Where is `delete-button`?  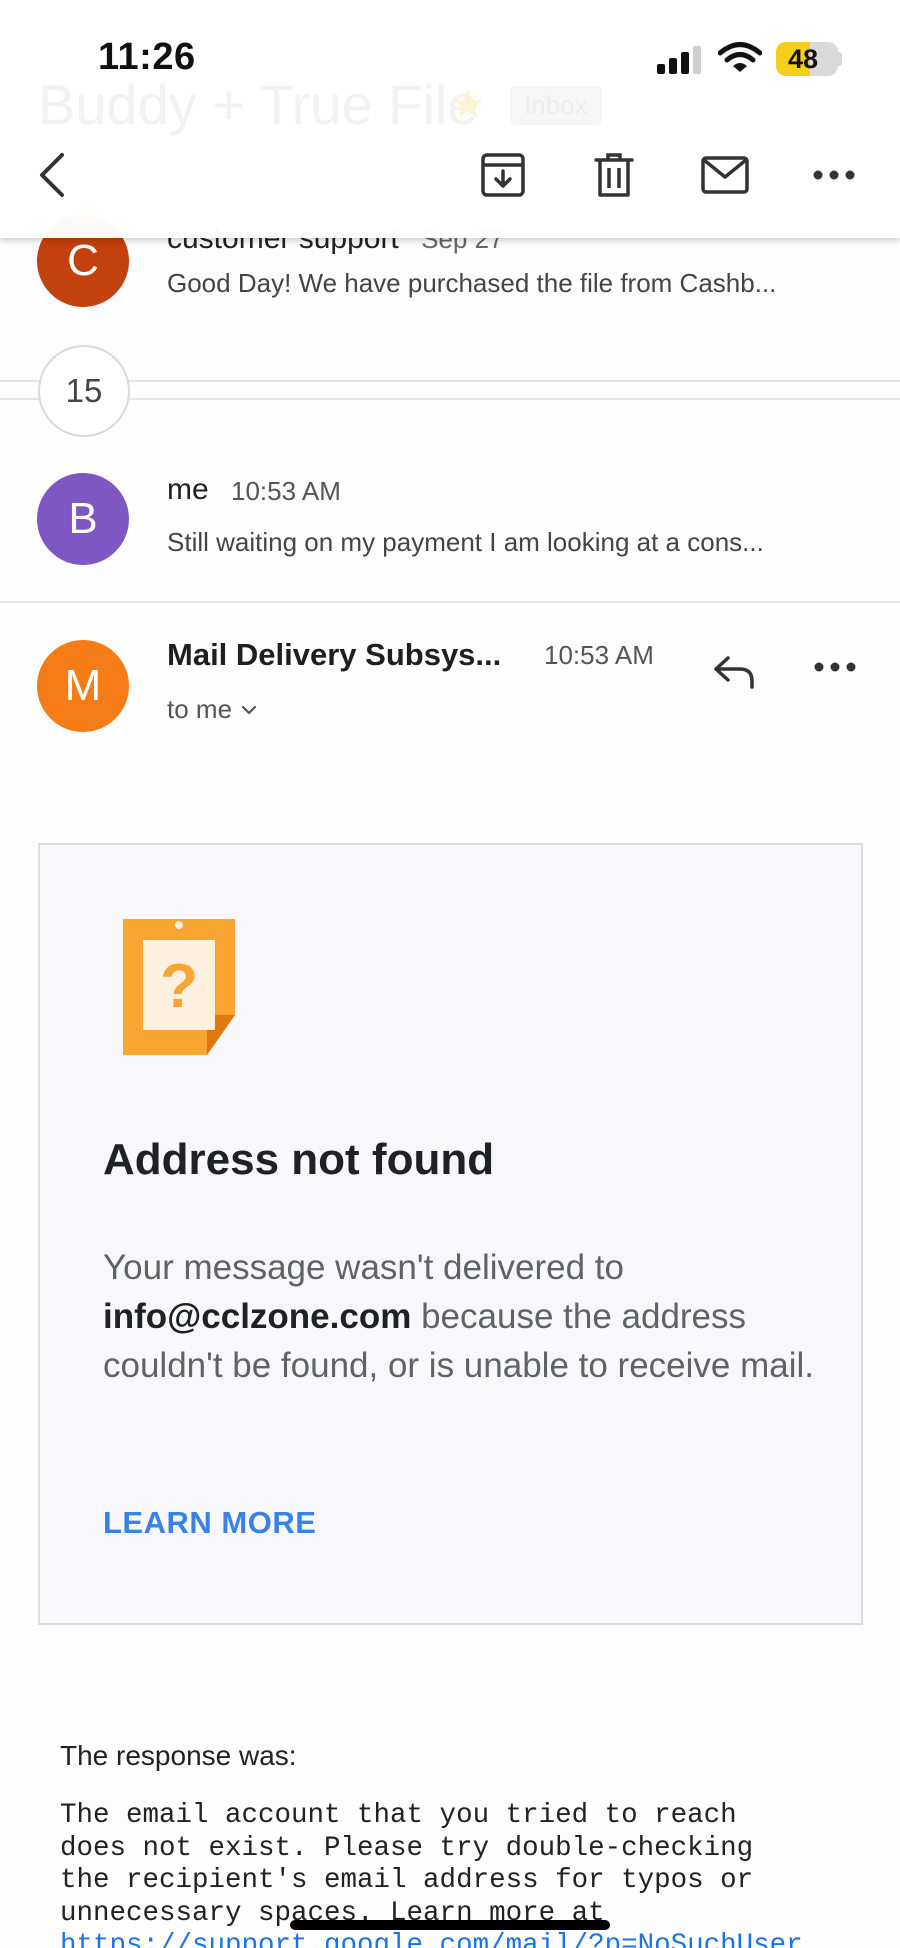 delete-button is located at coordinates (614, 175).